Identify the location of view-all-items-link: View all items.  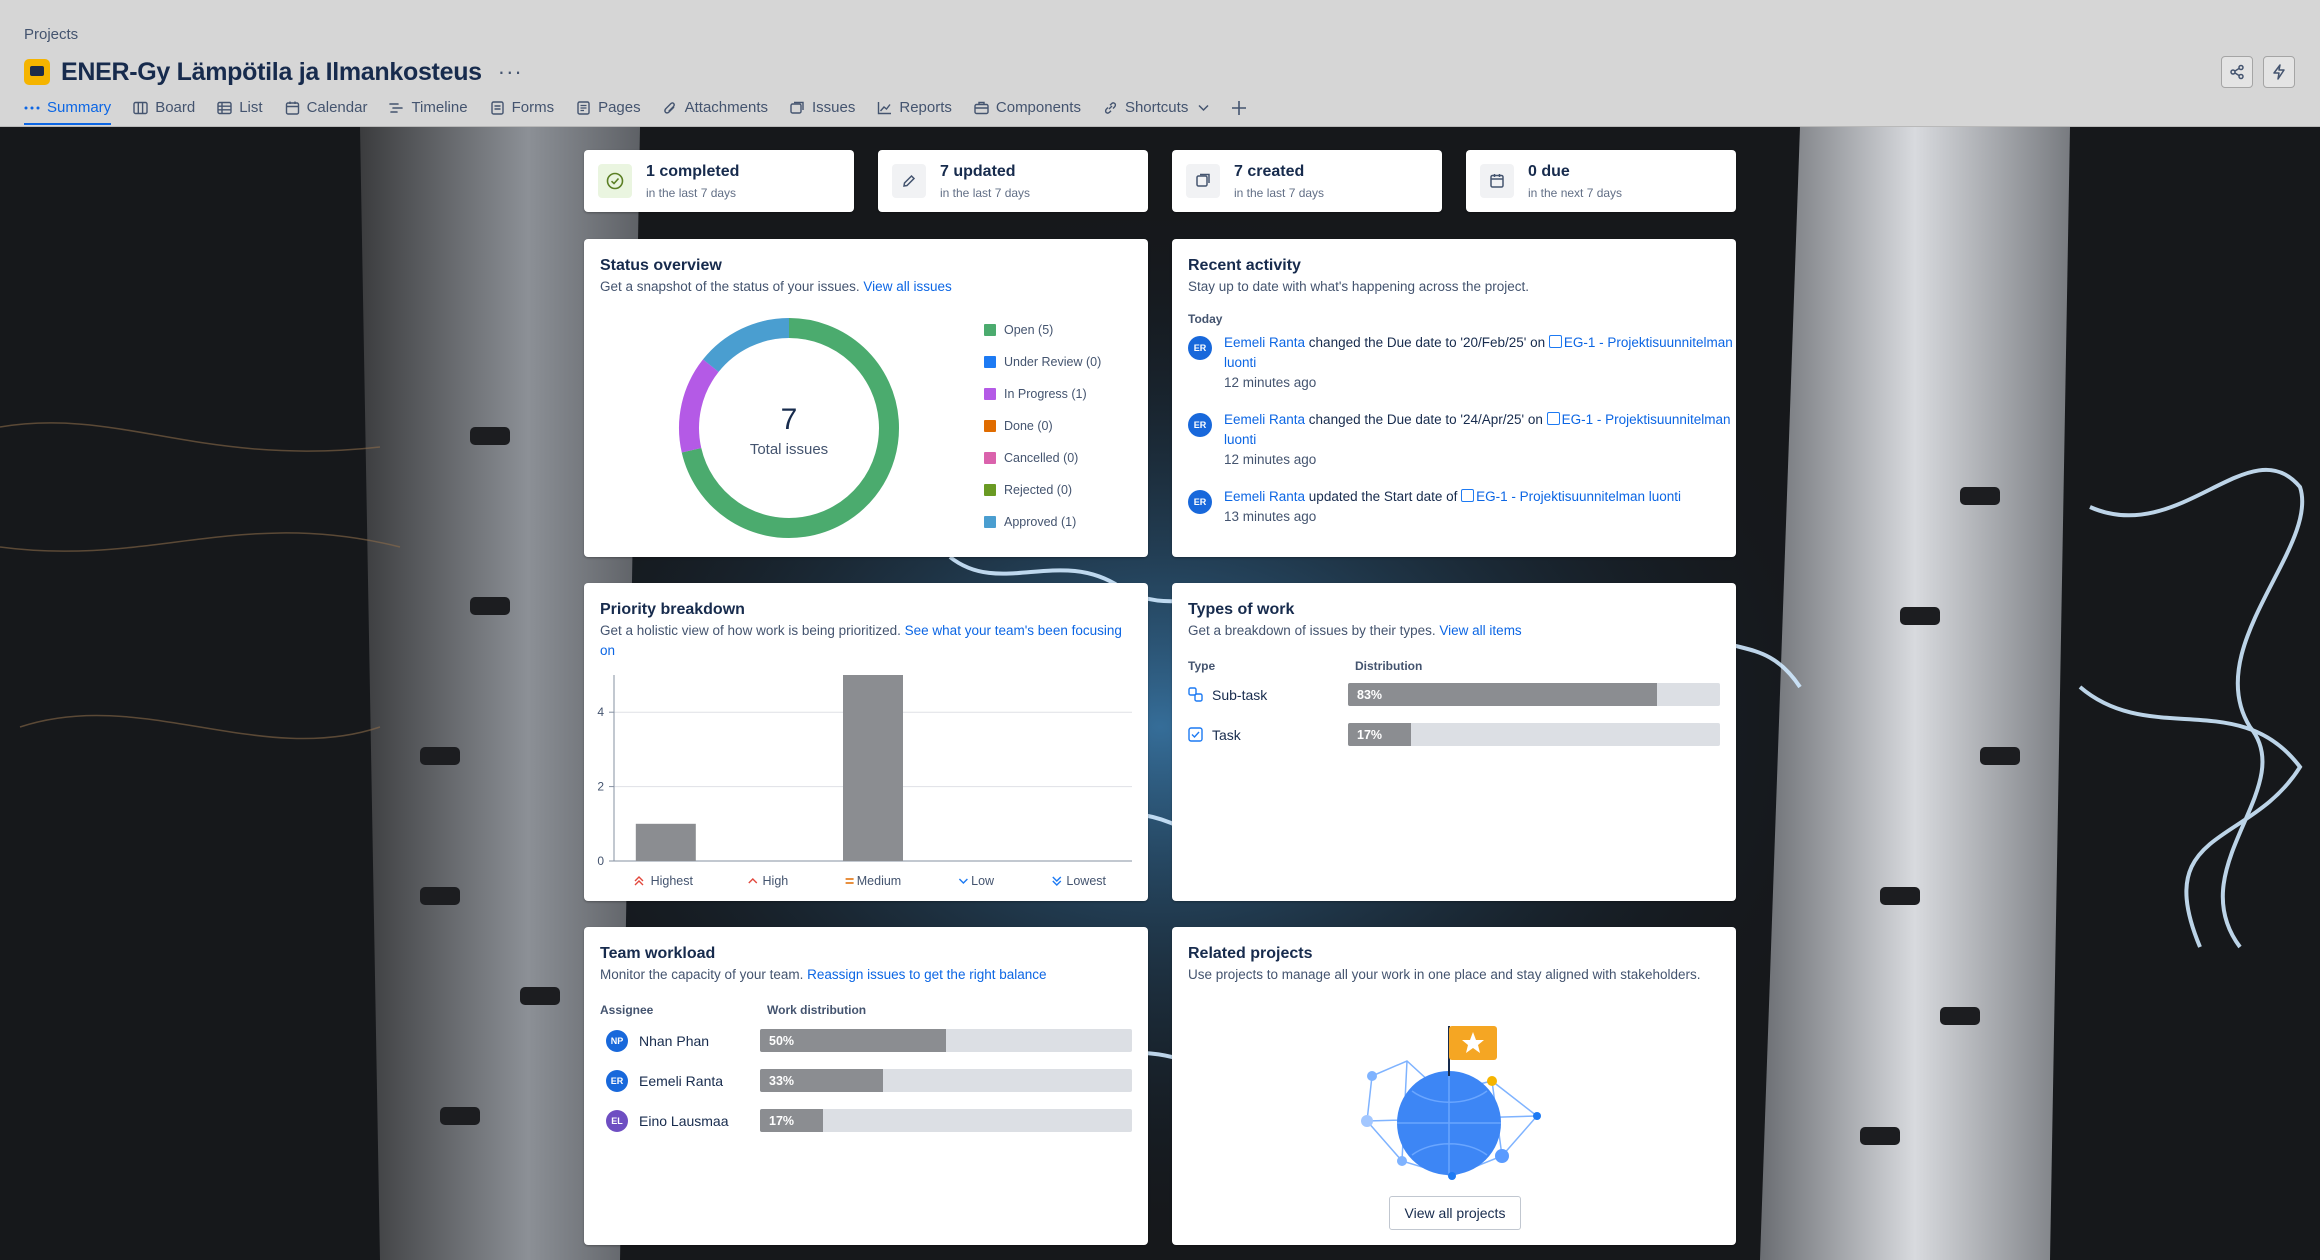
(1480, 630).